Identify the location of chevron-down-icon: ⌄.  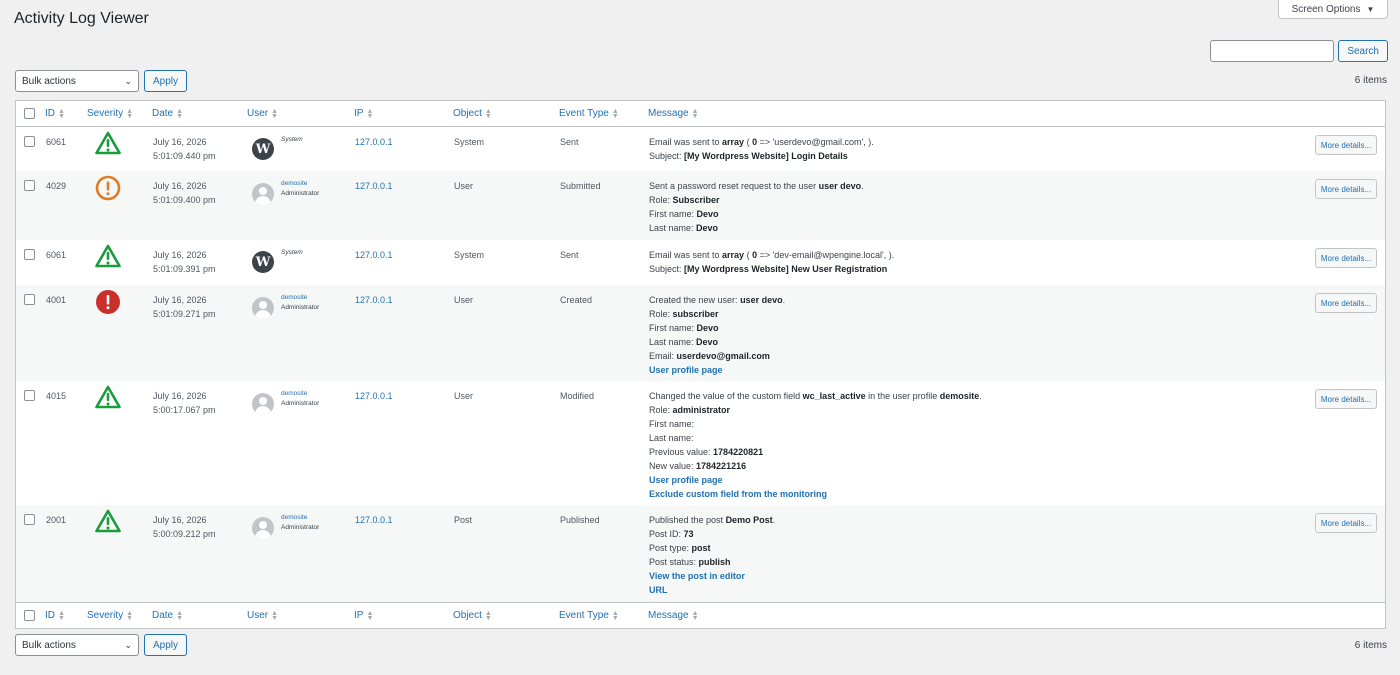
(128, 644).